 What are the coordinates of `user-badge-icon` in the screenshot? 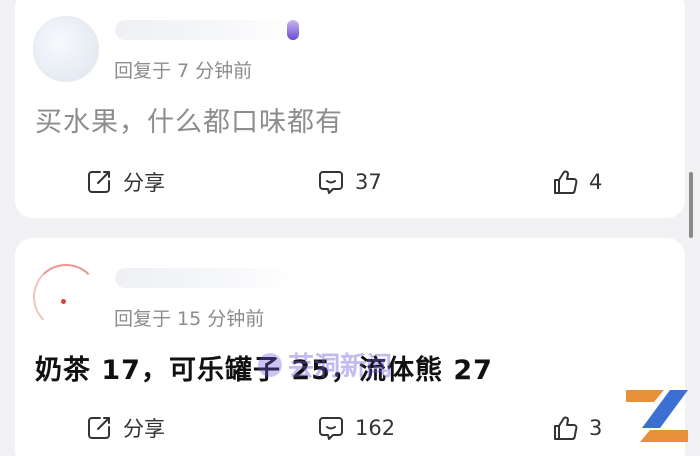 It's located at (293, 30).